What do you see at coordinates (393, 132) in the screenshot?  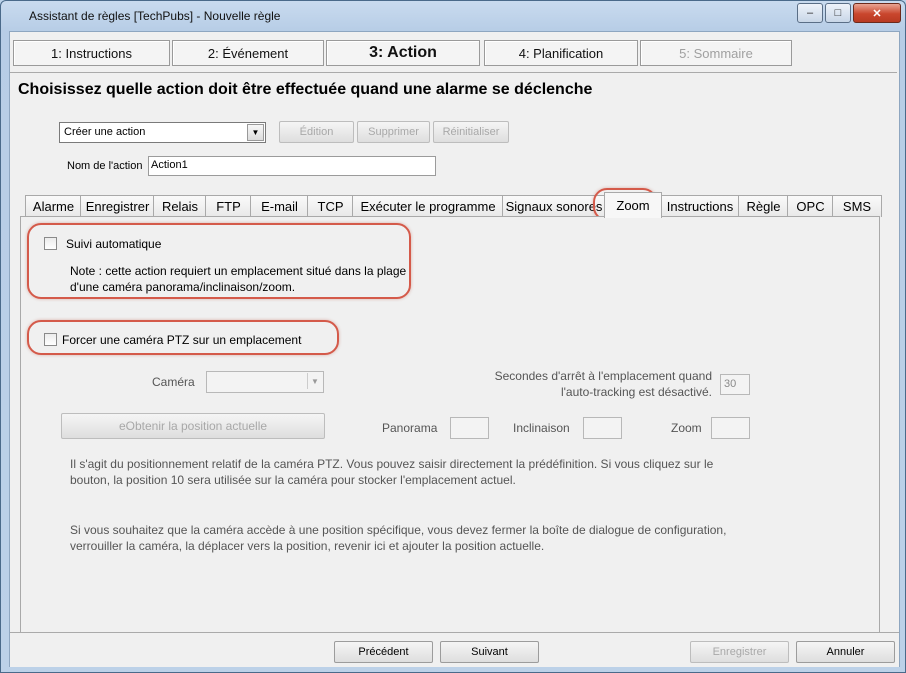 I see `delete-button: Supprimer` at bounding box center [393, 132].